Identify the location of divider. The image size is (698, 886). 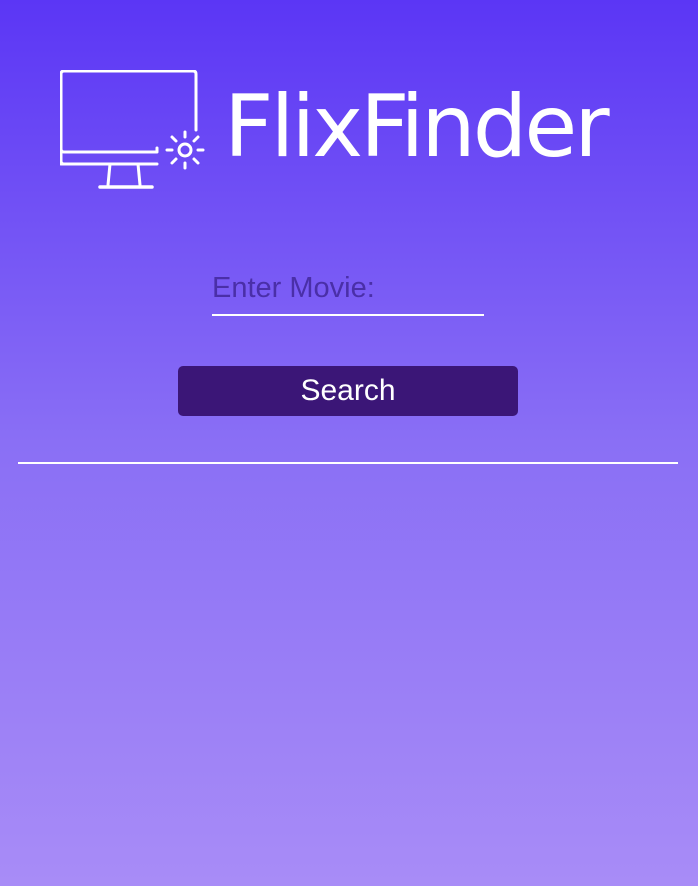
(348, 463).